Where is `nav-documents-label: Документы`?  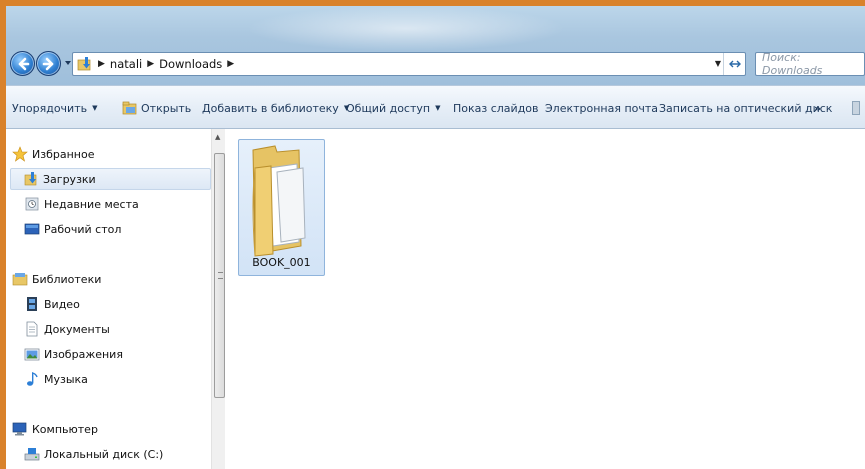
nav-documents-label: Документы is located at coordinates (77, 329).